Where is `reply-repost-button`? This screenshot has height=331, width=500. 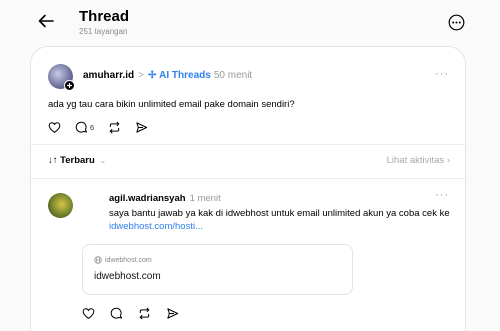
reply-repost-button is located at coordinates (144, 313).